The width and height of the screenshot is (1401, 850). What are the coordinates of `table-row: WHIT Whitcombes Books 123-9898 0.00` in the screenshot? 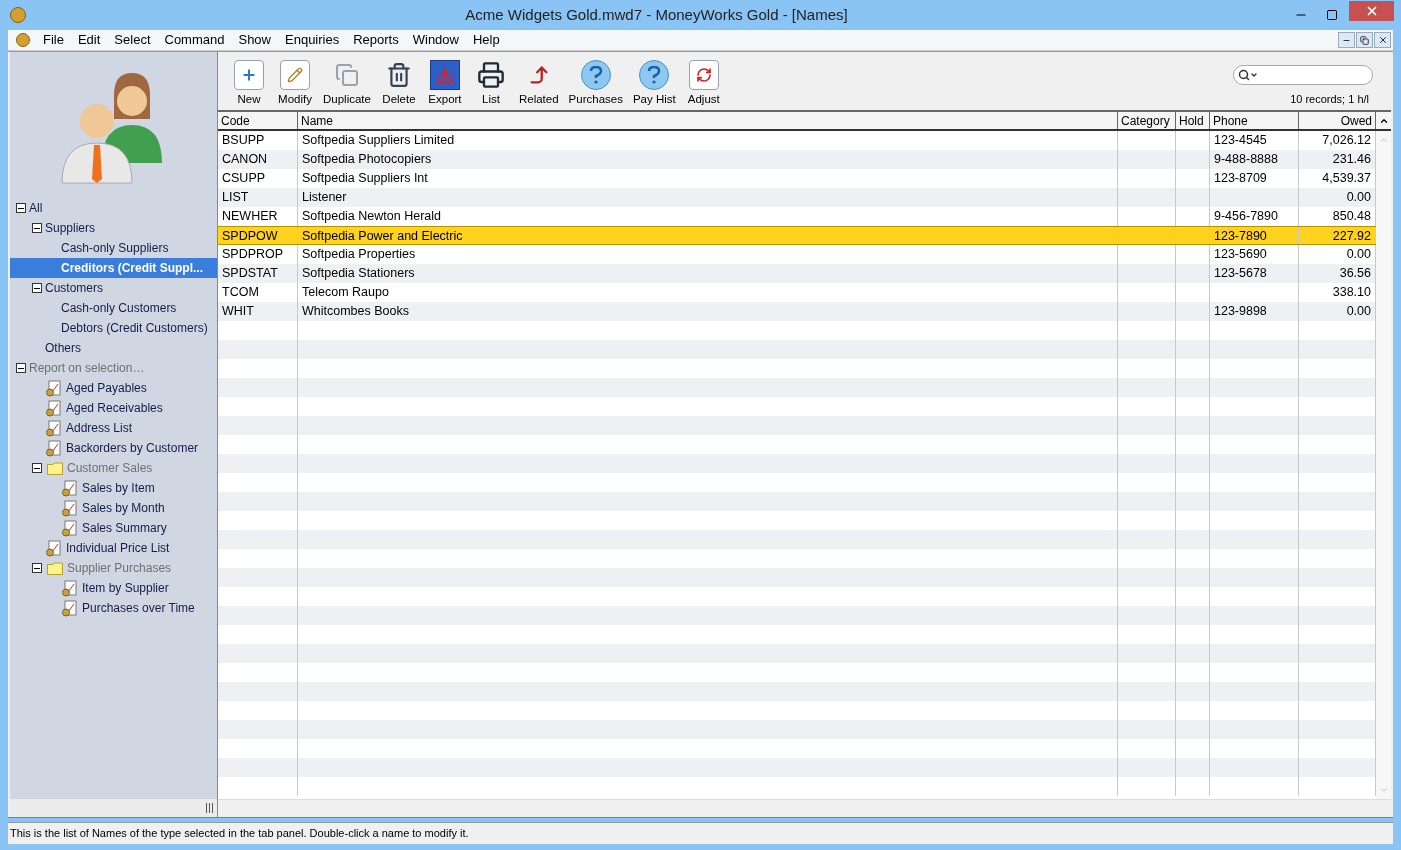 It's located at (797, 311).